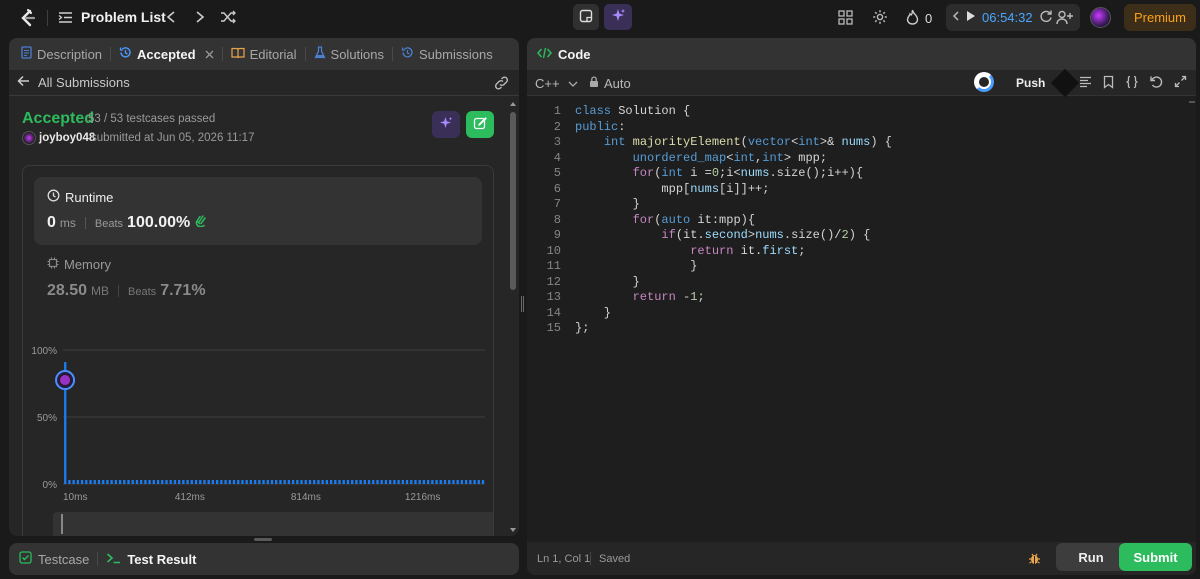  I want to click on braces-icon, so click(1132, 83).